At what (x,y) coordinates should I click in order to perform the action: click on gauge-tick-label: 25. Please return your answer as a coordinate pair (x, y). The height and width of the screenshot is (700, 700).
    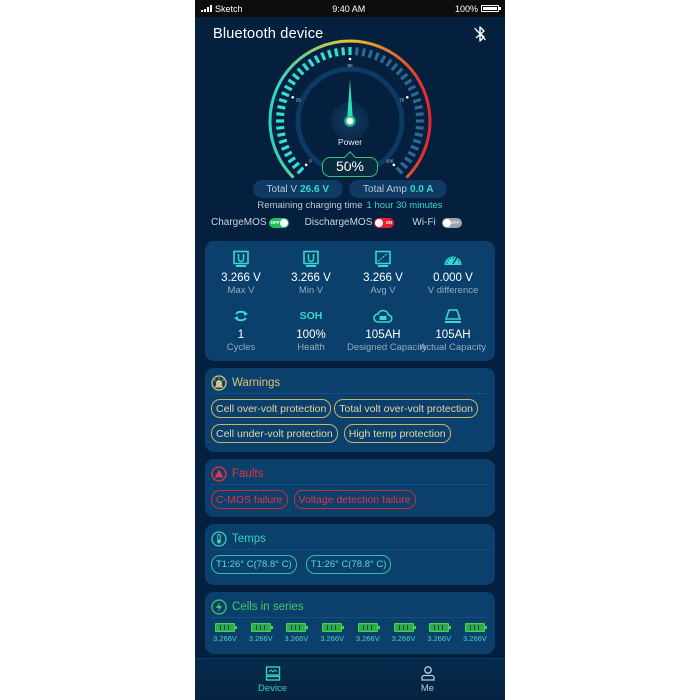
    Looking at the image, I should click on (299, 100).